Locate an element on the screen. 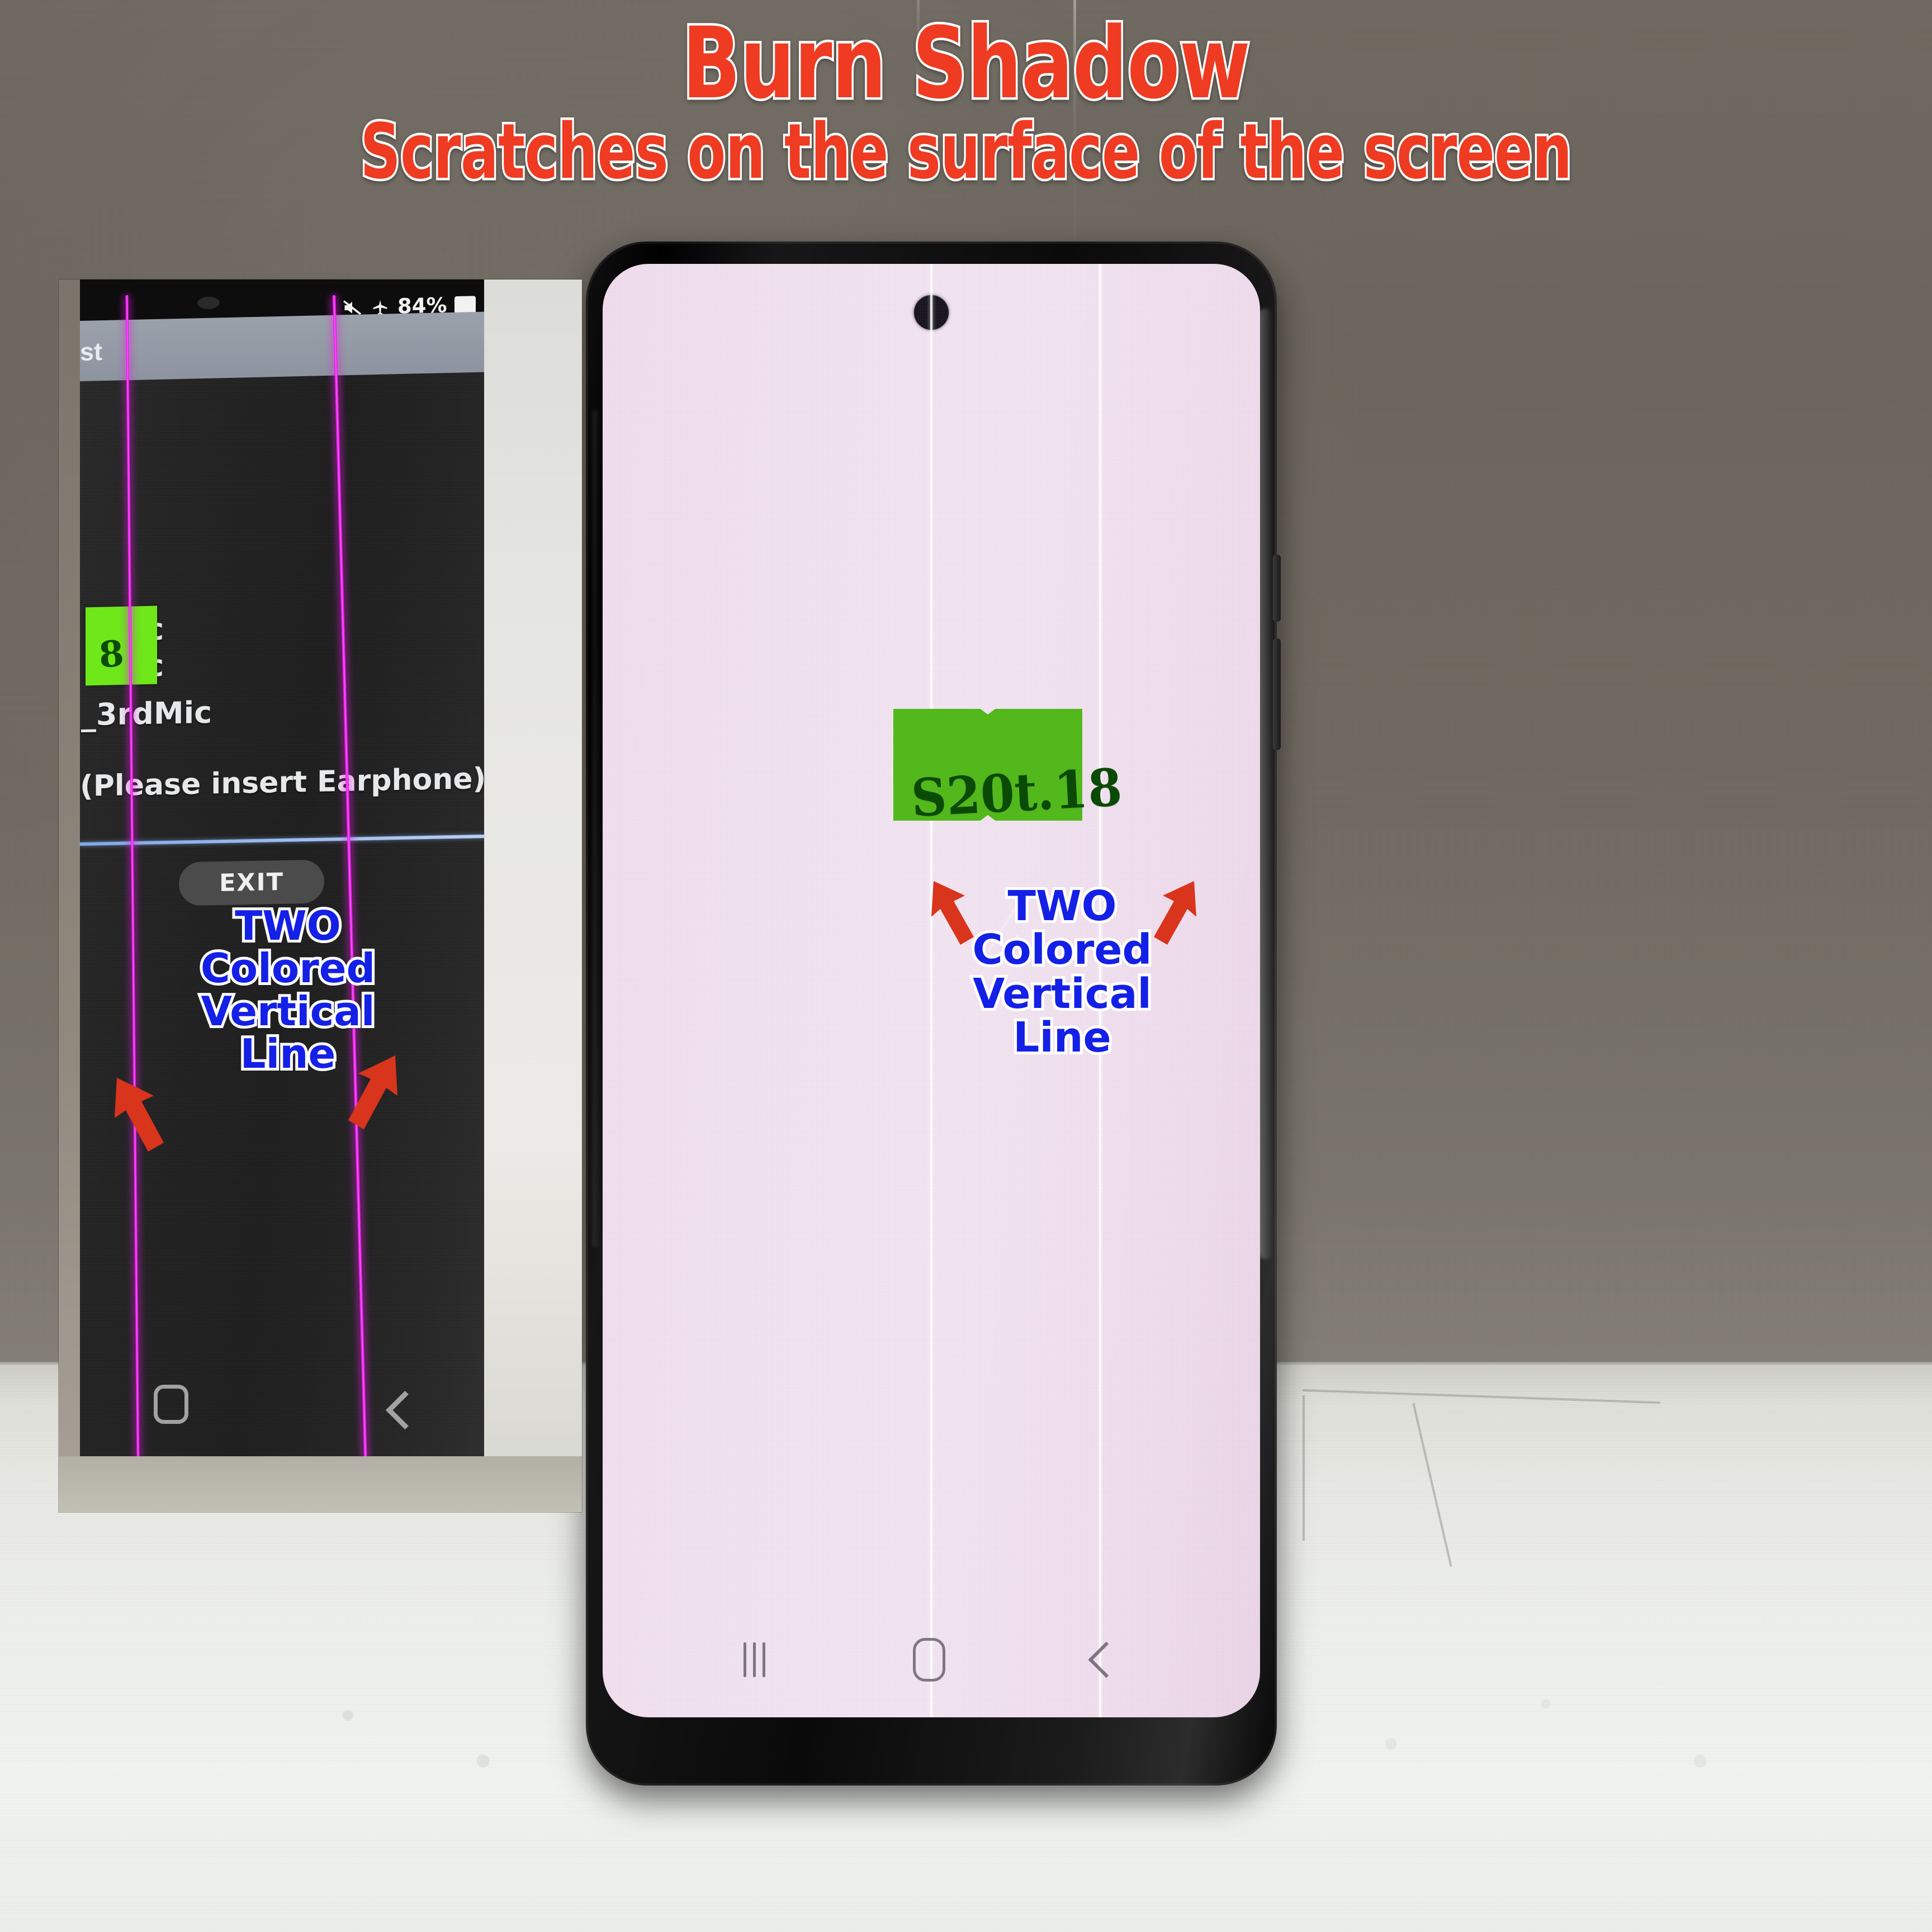  airplane-mode-icon is located at coordinates (380, 308).